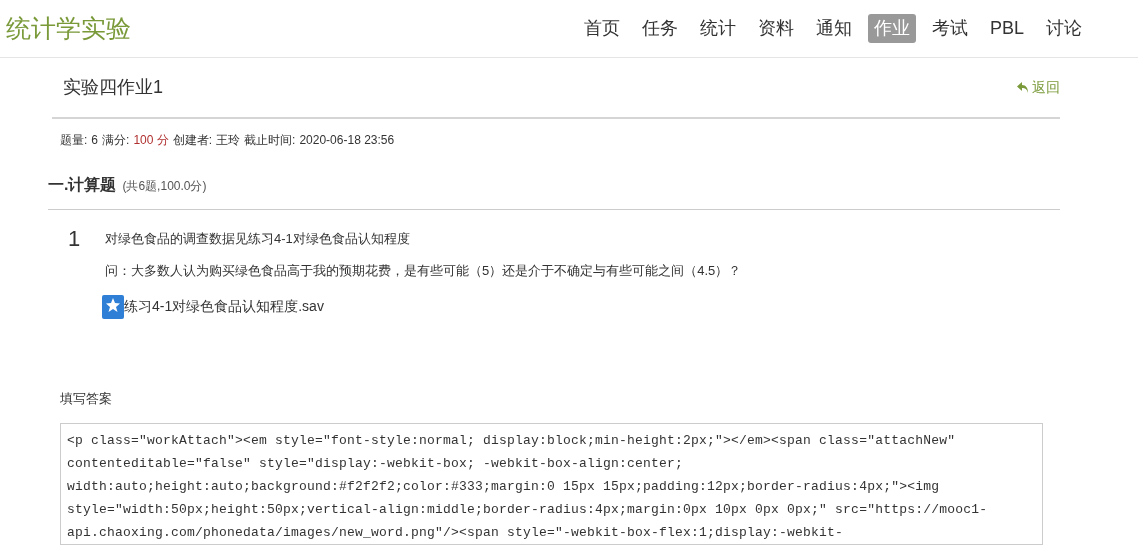 This screenshot has height=558, width=1138. Describe the element at coordinates (95, 140) in the screenshot. I see `question-count: 6` at that location.